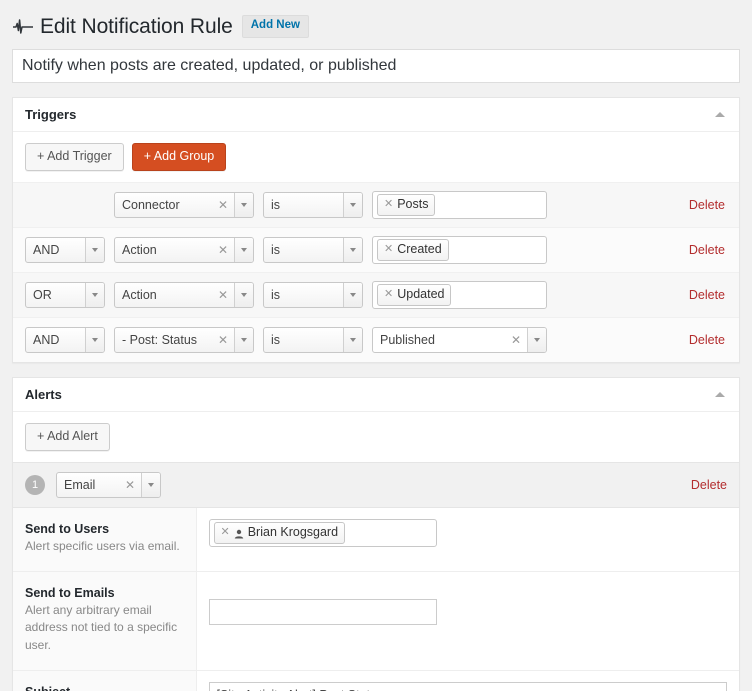 This screenshot has height=691, width=752. I want to click on trigger-value-tags: ✕ Updated, so click(459, 295).